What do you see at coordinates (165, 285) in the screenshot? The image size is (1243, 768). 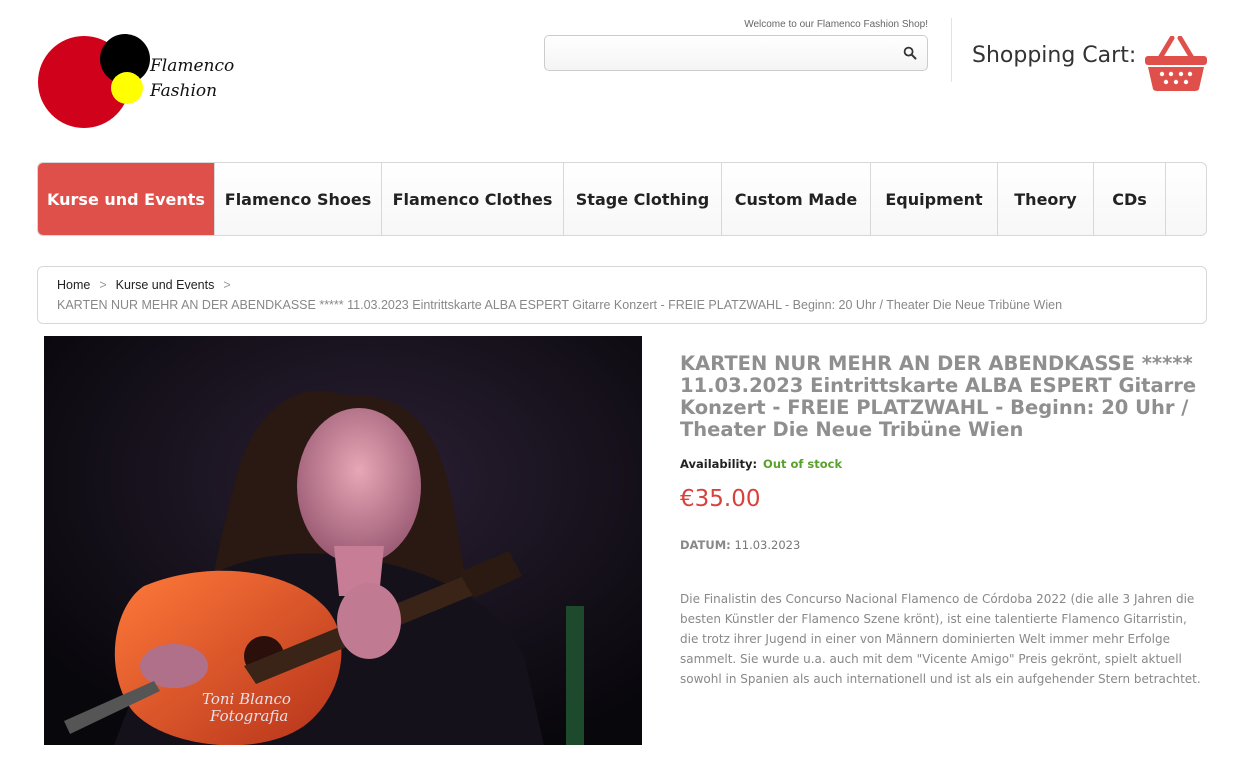 I see `breadcrumb-category: Kurse und Events` at bounding box center [165, 285].